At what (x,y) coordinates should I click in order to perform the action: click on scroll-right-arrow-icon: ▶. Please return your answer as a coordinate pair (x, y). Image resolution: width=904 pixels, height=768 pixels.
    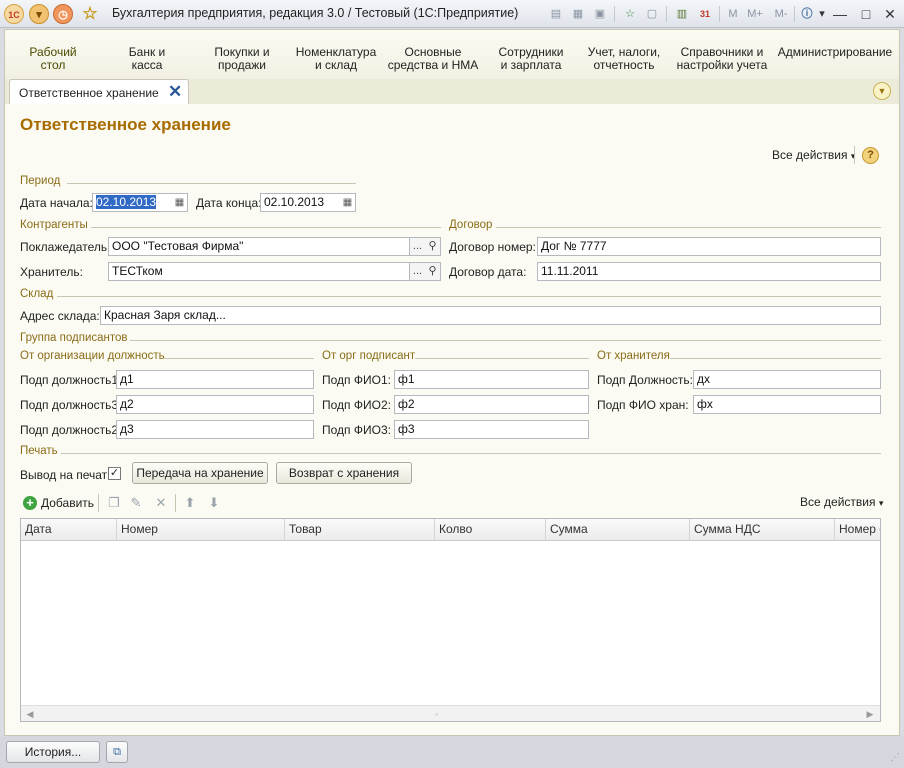
    Looking at the image, I should click on (870, 714).